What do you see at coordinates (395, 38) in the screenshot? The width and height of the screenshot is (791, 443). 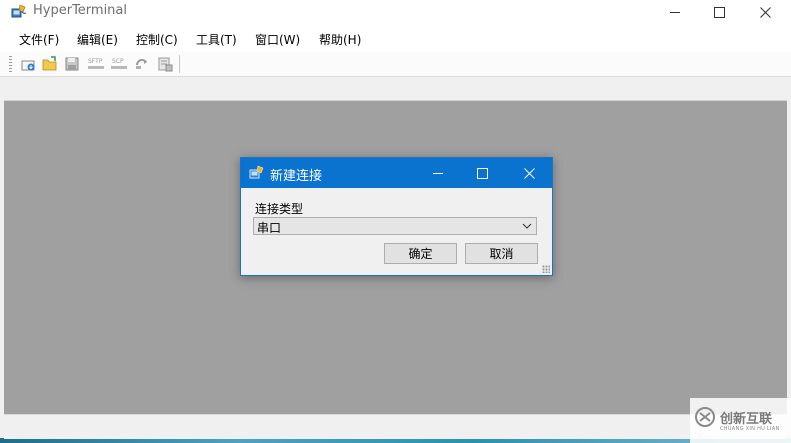 I see `menu-bar: 文件(F) 编辑(E) 控制(C) 工具(T) 窗口(W) 帮助(H)` at bounding box center [395, 38].